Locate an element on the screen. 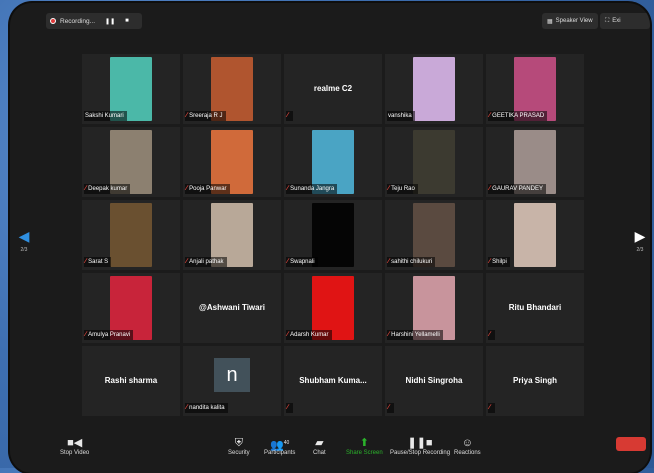 The height and width of the screenshot is (473, 654). page-indicator-left: 2/3 is located at coordinates (24, 250).